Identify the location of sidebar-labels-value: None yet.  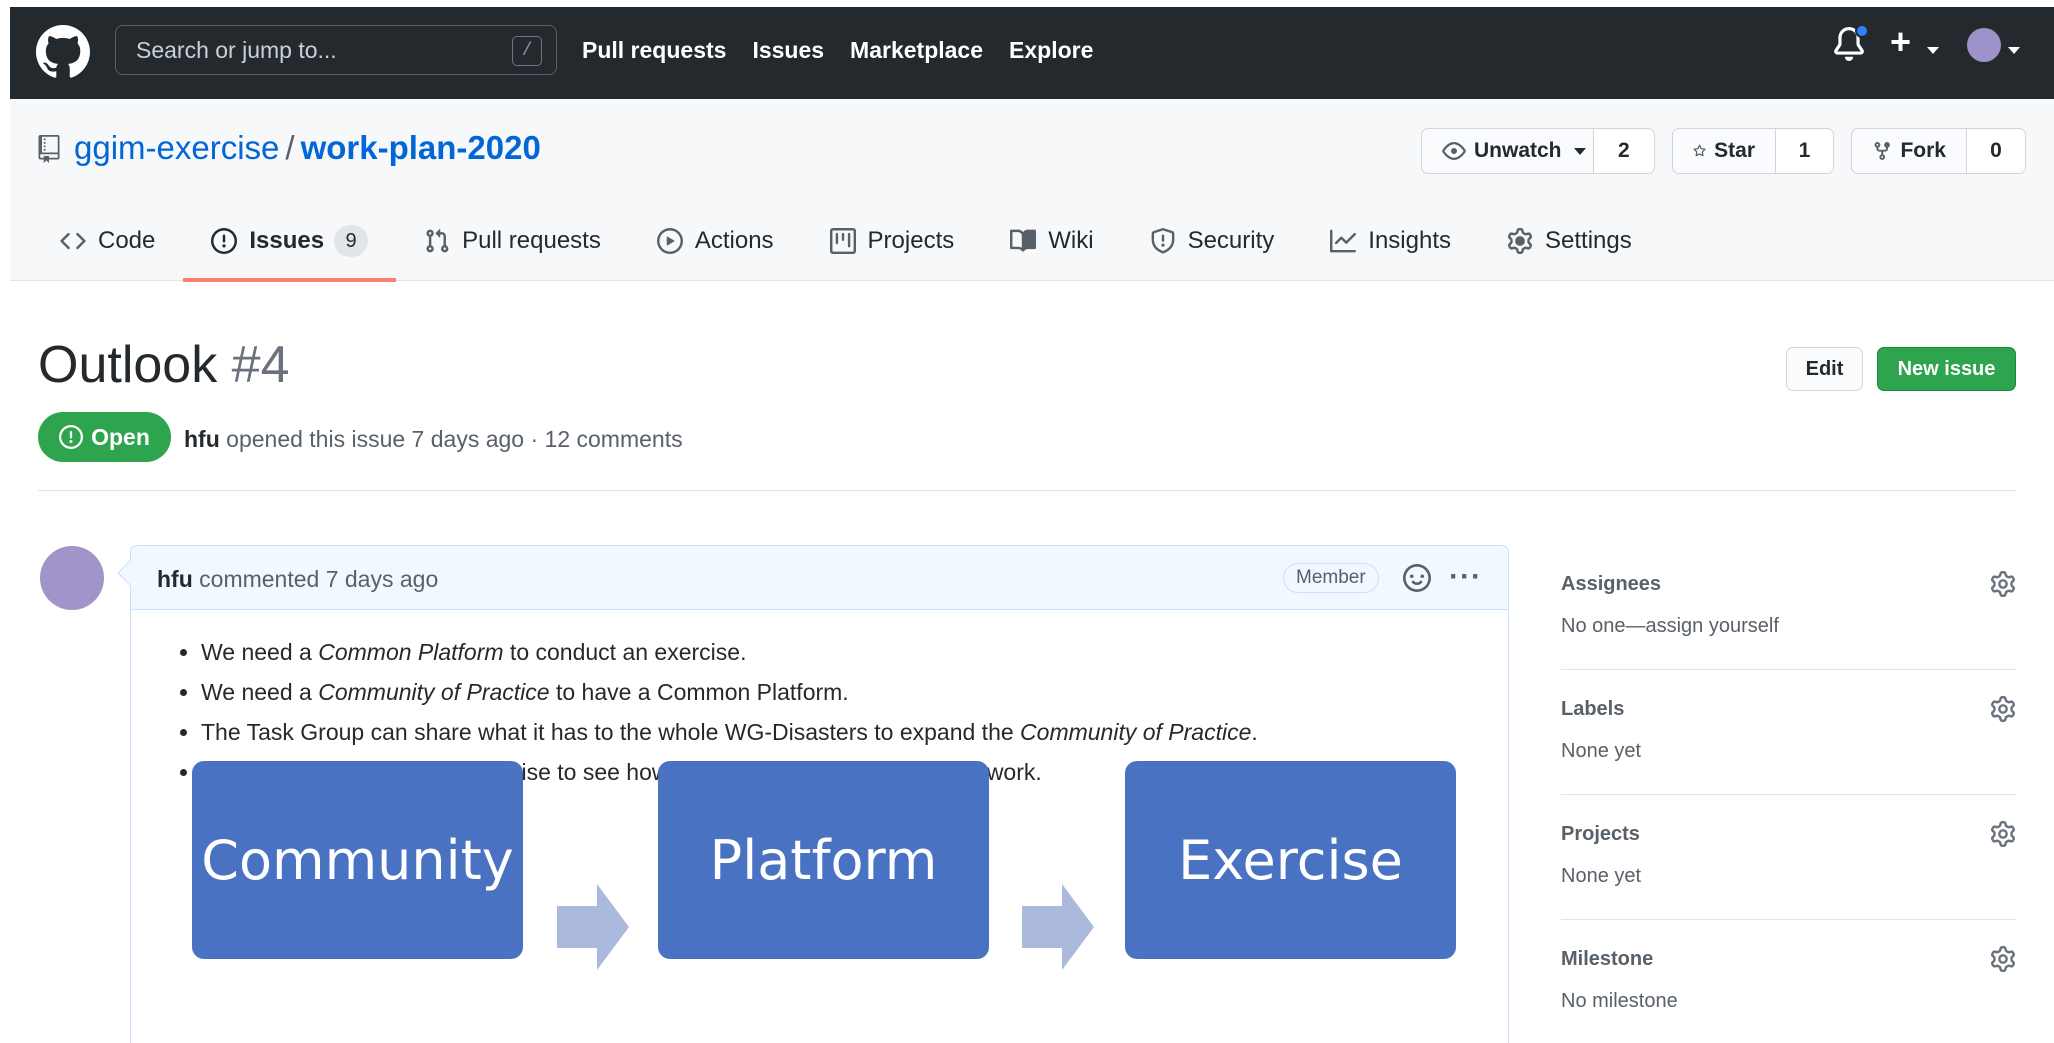
(1601, 751).